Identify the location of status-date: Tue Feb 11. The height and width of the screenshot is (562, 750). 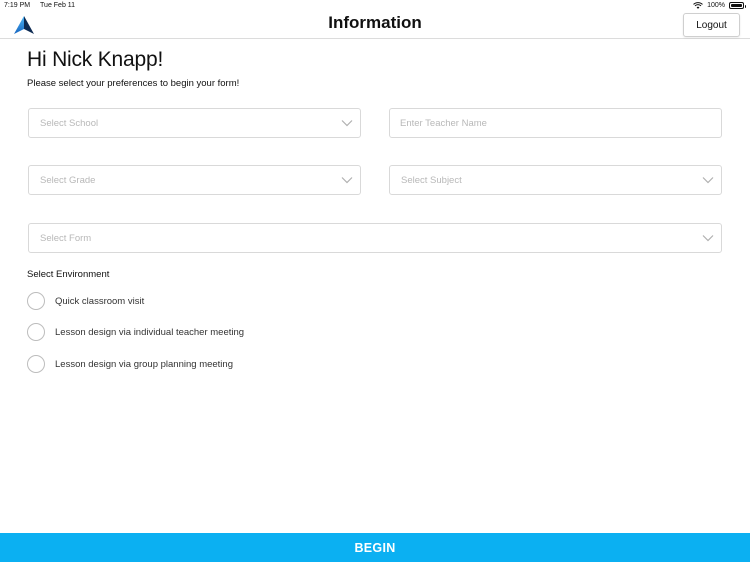
(58, 5).